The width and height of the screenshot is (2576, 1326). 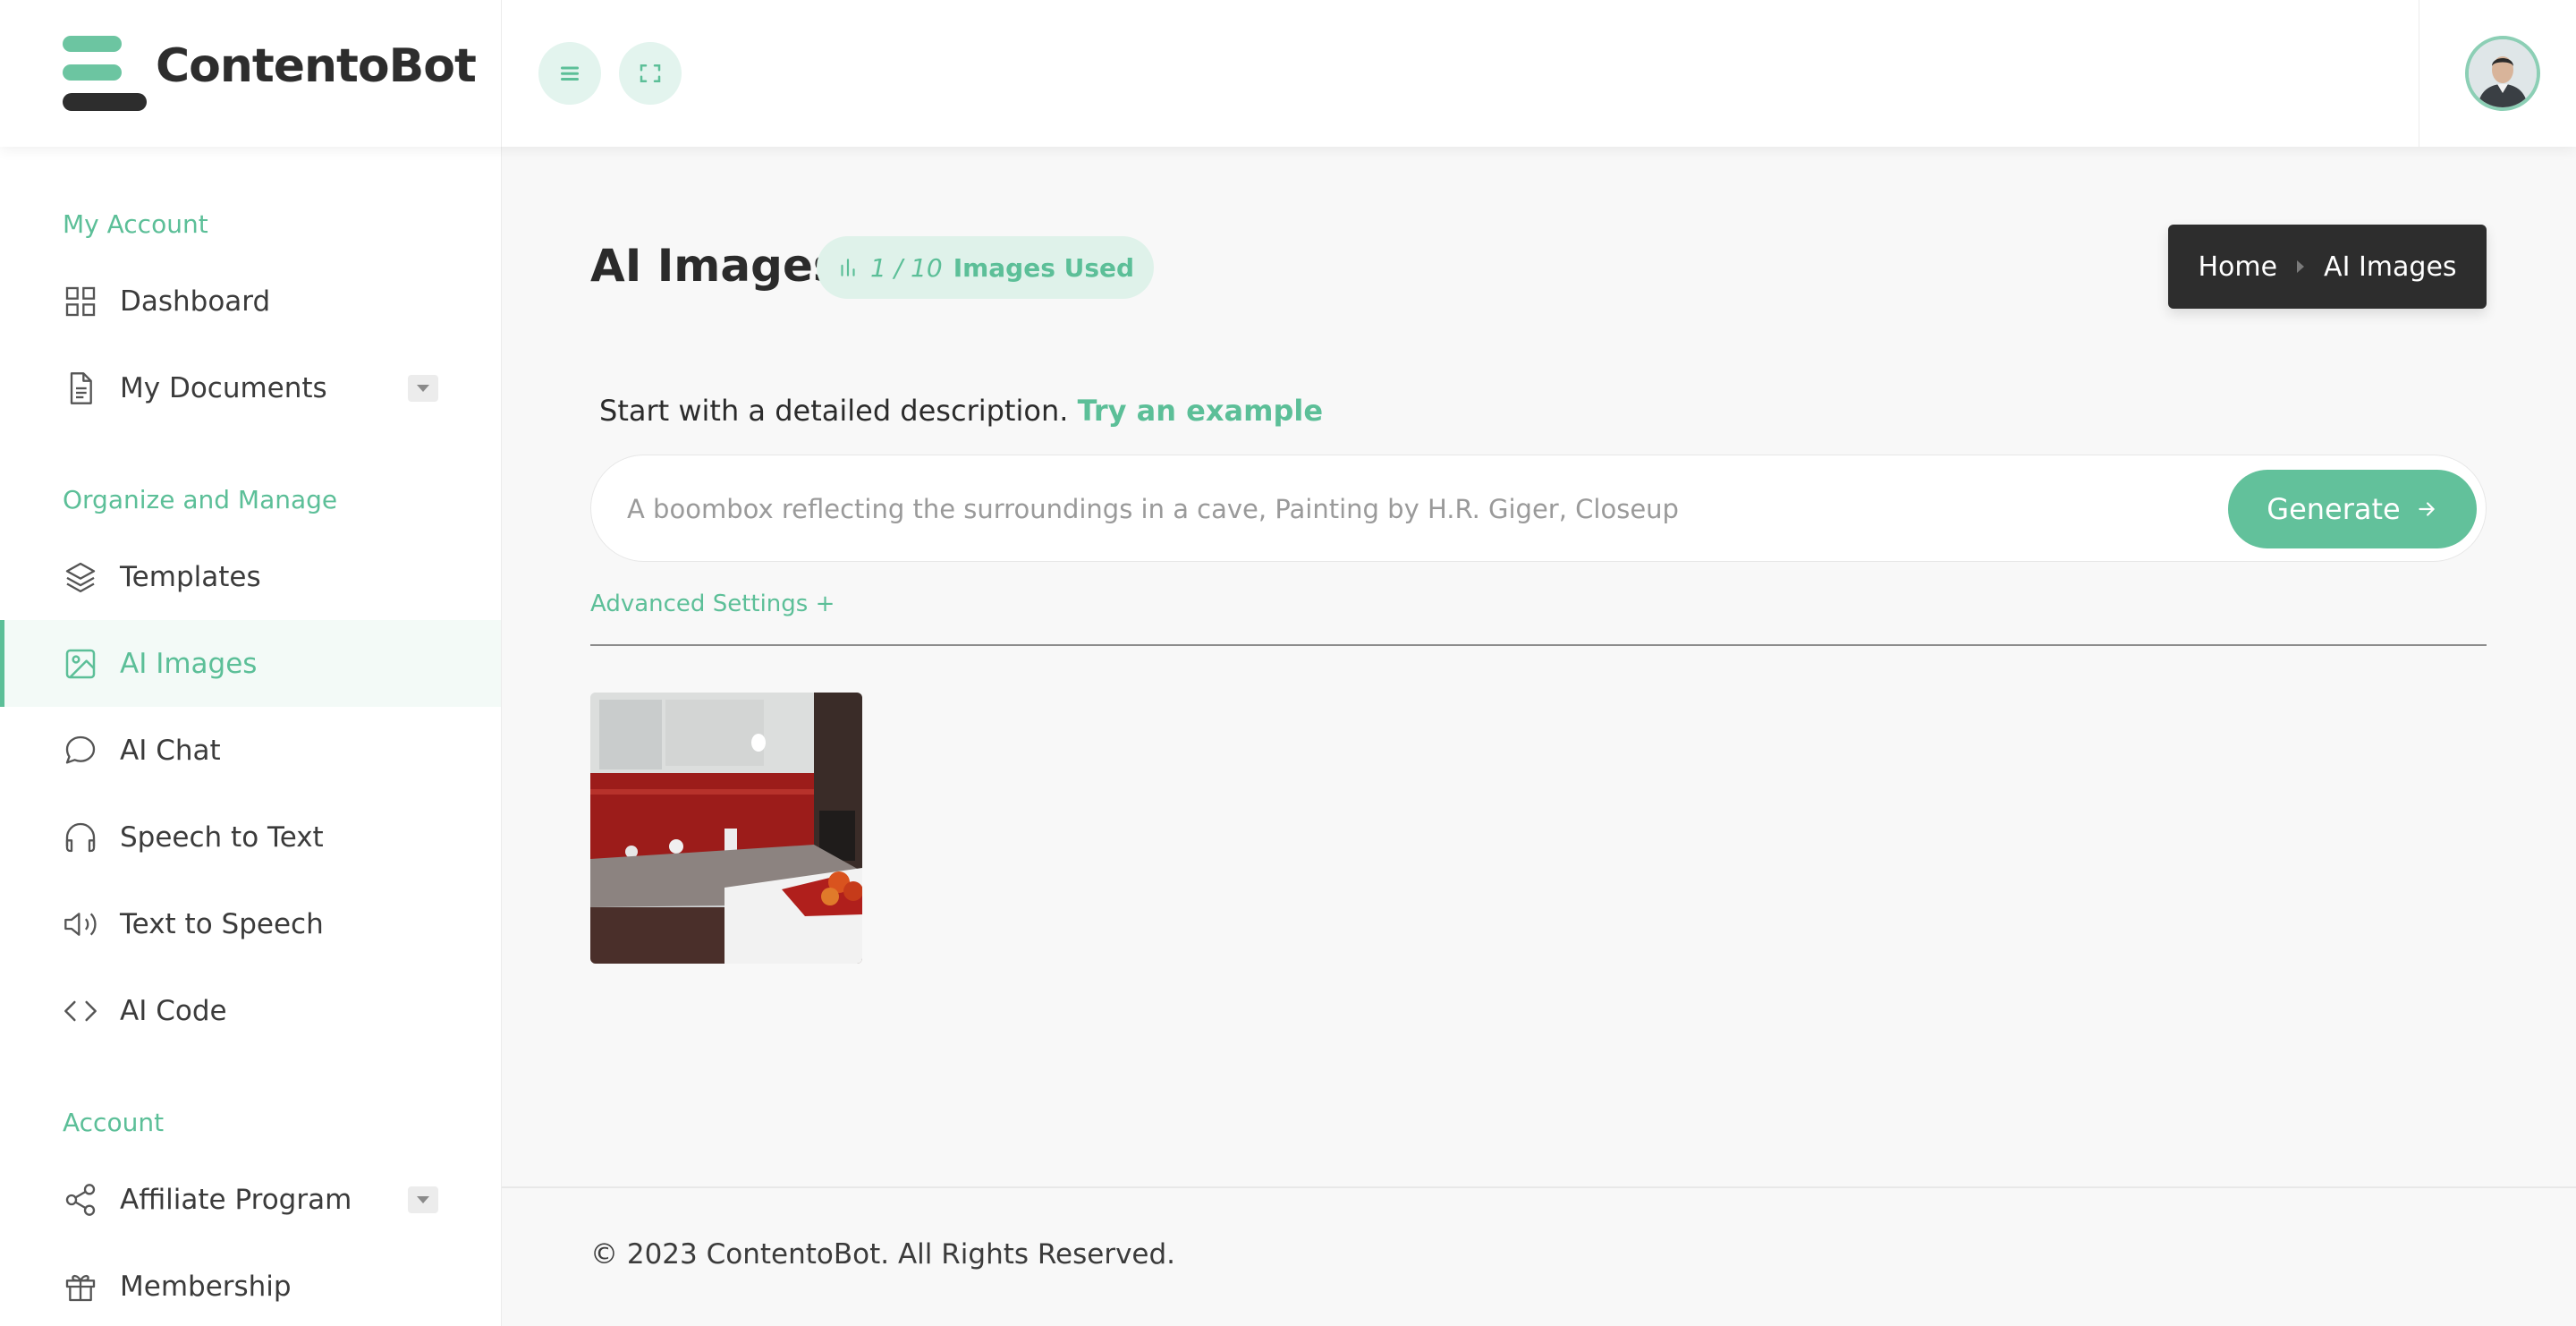 What do you see at coordinates (712, 604) in the screenshot?
I see `advanced-settings-toggle: Advanced Settings +` at bounding box center [712, 604].